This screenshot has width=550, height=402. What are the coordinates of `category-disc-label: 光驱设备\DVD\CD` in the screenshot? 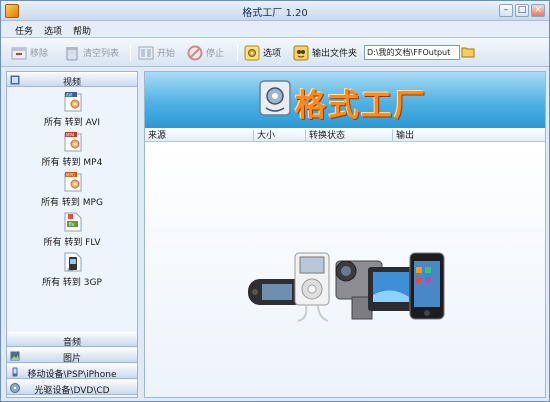 It's located at (72, 391).